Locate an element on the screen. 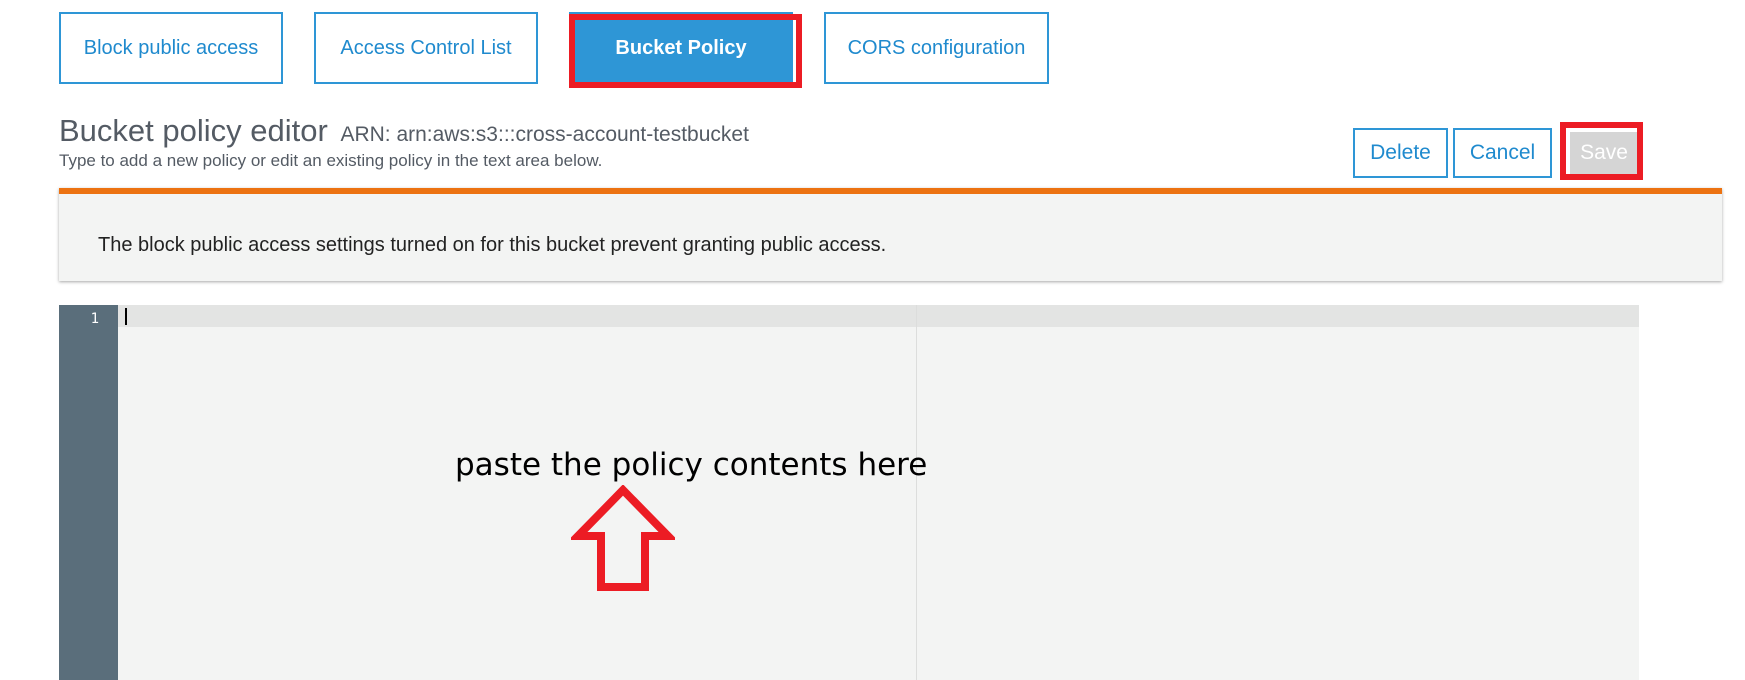 This screenshot has height=680, width=1745. tab-label: CORS configuration is located at coordinates (936, 47).